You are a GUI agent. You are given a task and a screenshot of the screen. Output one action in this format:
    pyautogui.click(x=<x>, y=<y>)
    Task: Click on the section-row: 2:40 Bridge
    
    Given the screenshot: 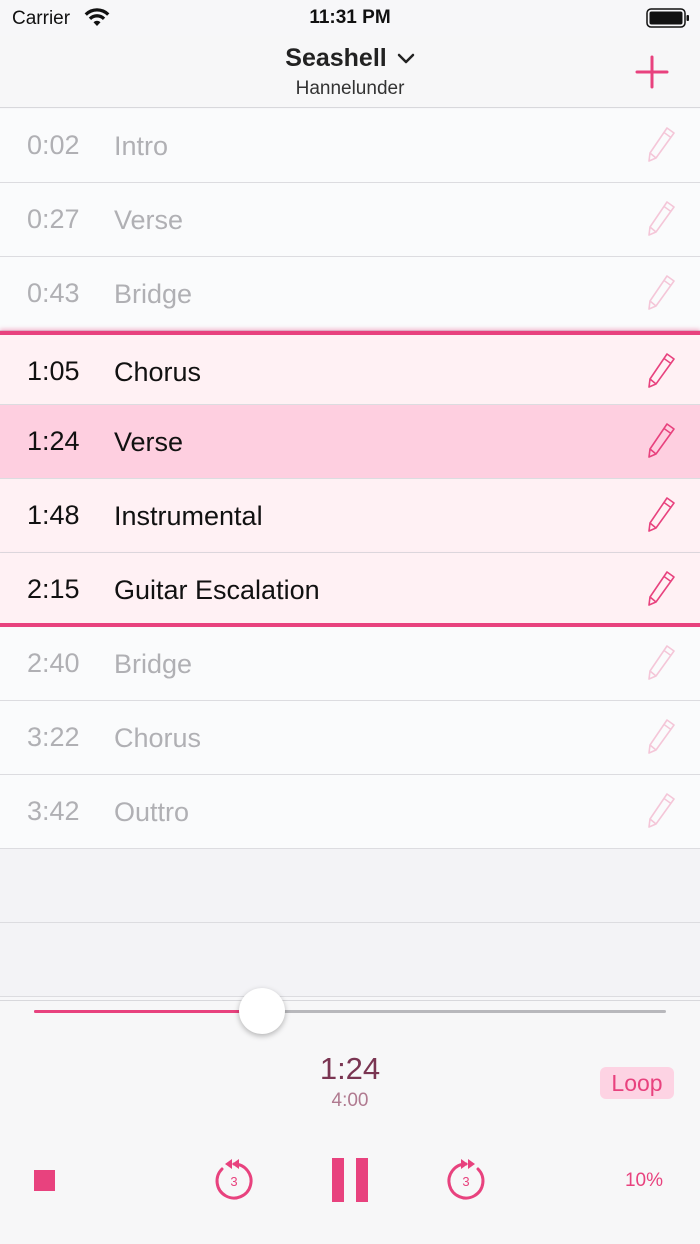 What is the action you would take?
    pyautogui.click(x=350, y=664)
    